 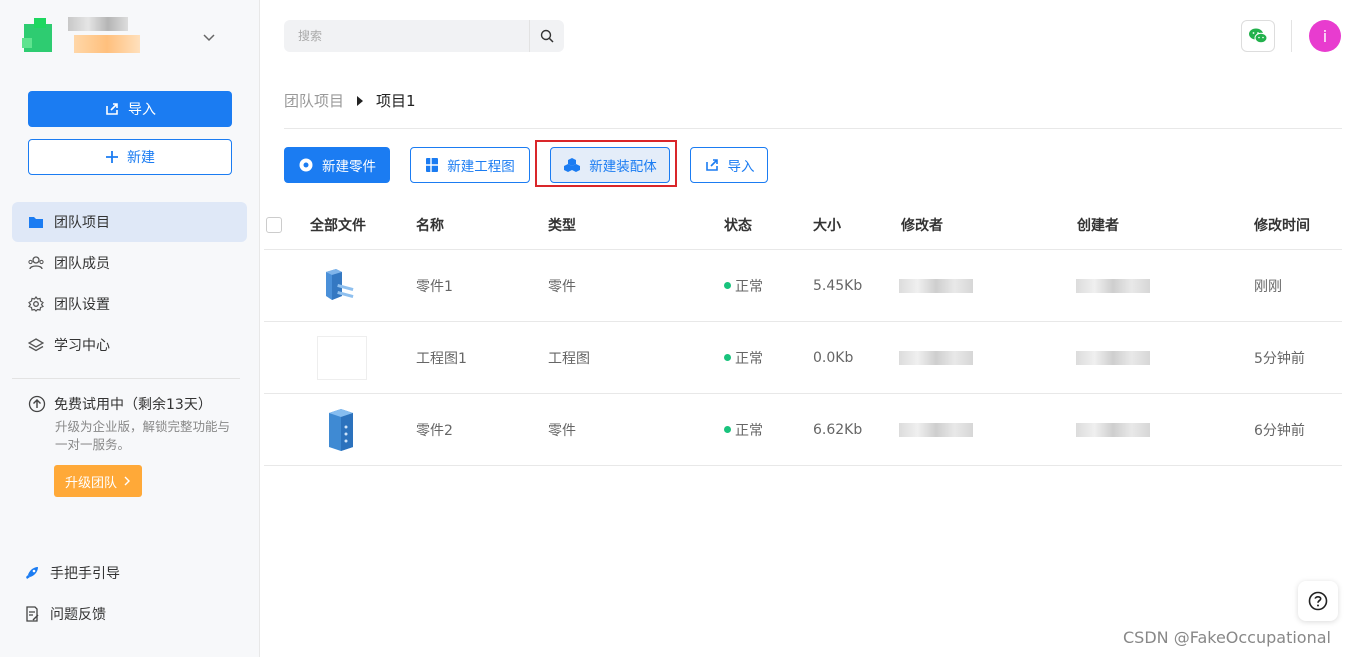 What do you see at coordinates (434, 285) in the screenshot?
I see `row-name: 零件1` at bounding box center [434, 285].